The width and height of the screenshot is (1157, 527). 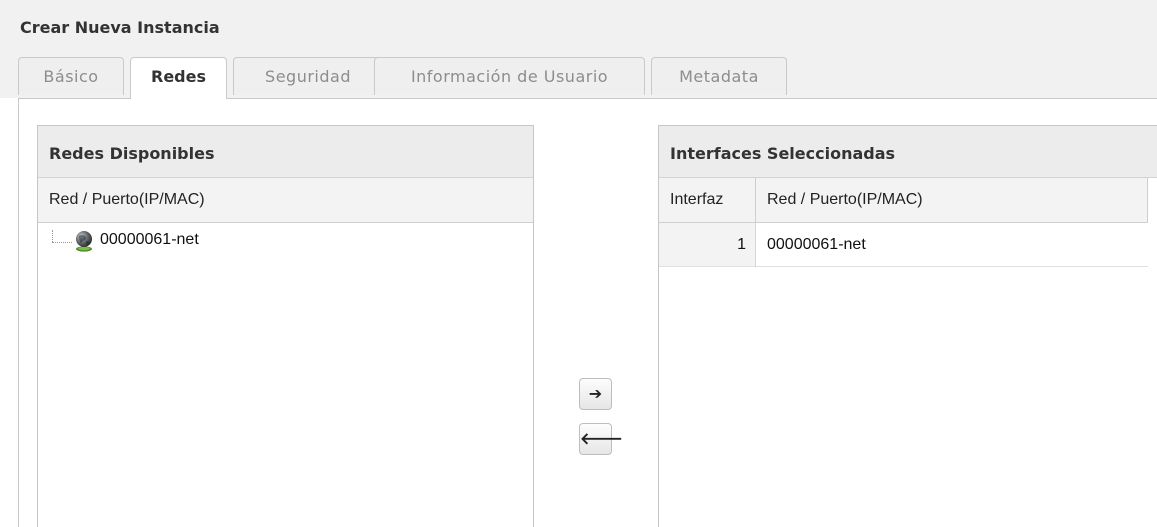 What do you see at coordinates (178, 78) in the screenshot?
I see `tab-redes: Redes` at bounding box center [178, 78].